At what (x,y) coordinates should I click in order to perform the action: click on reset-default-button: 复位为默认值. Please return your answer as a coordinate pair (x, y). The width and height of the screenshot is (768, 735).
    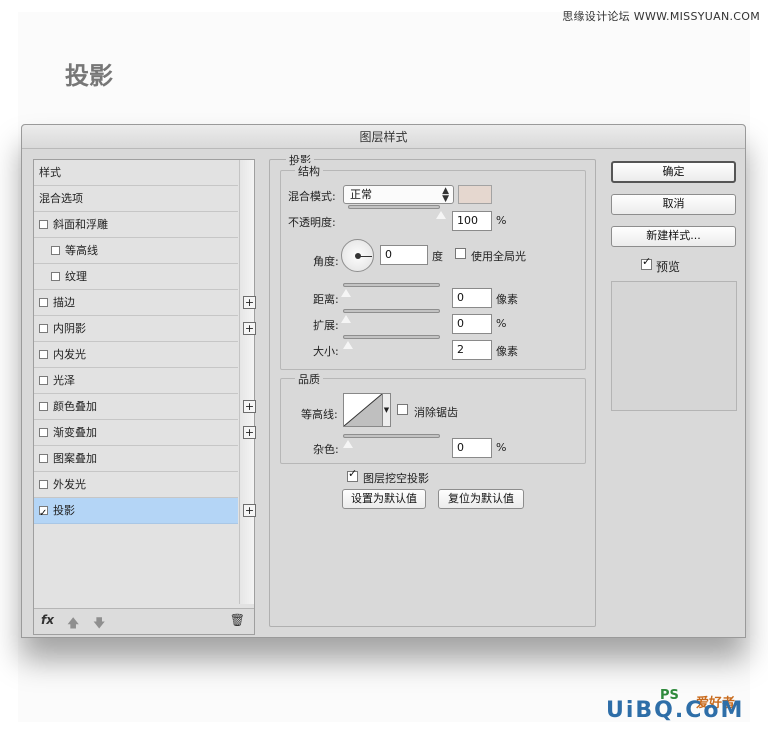
    Looking at the image, I should click on (481, 499).